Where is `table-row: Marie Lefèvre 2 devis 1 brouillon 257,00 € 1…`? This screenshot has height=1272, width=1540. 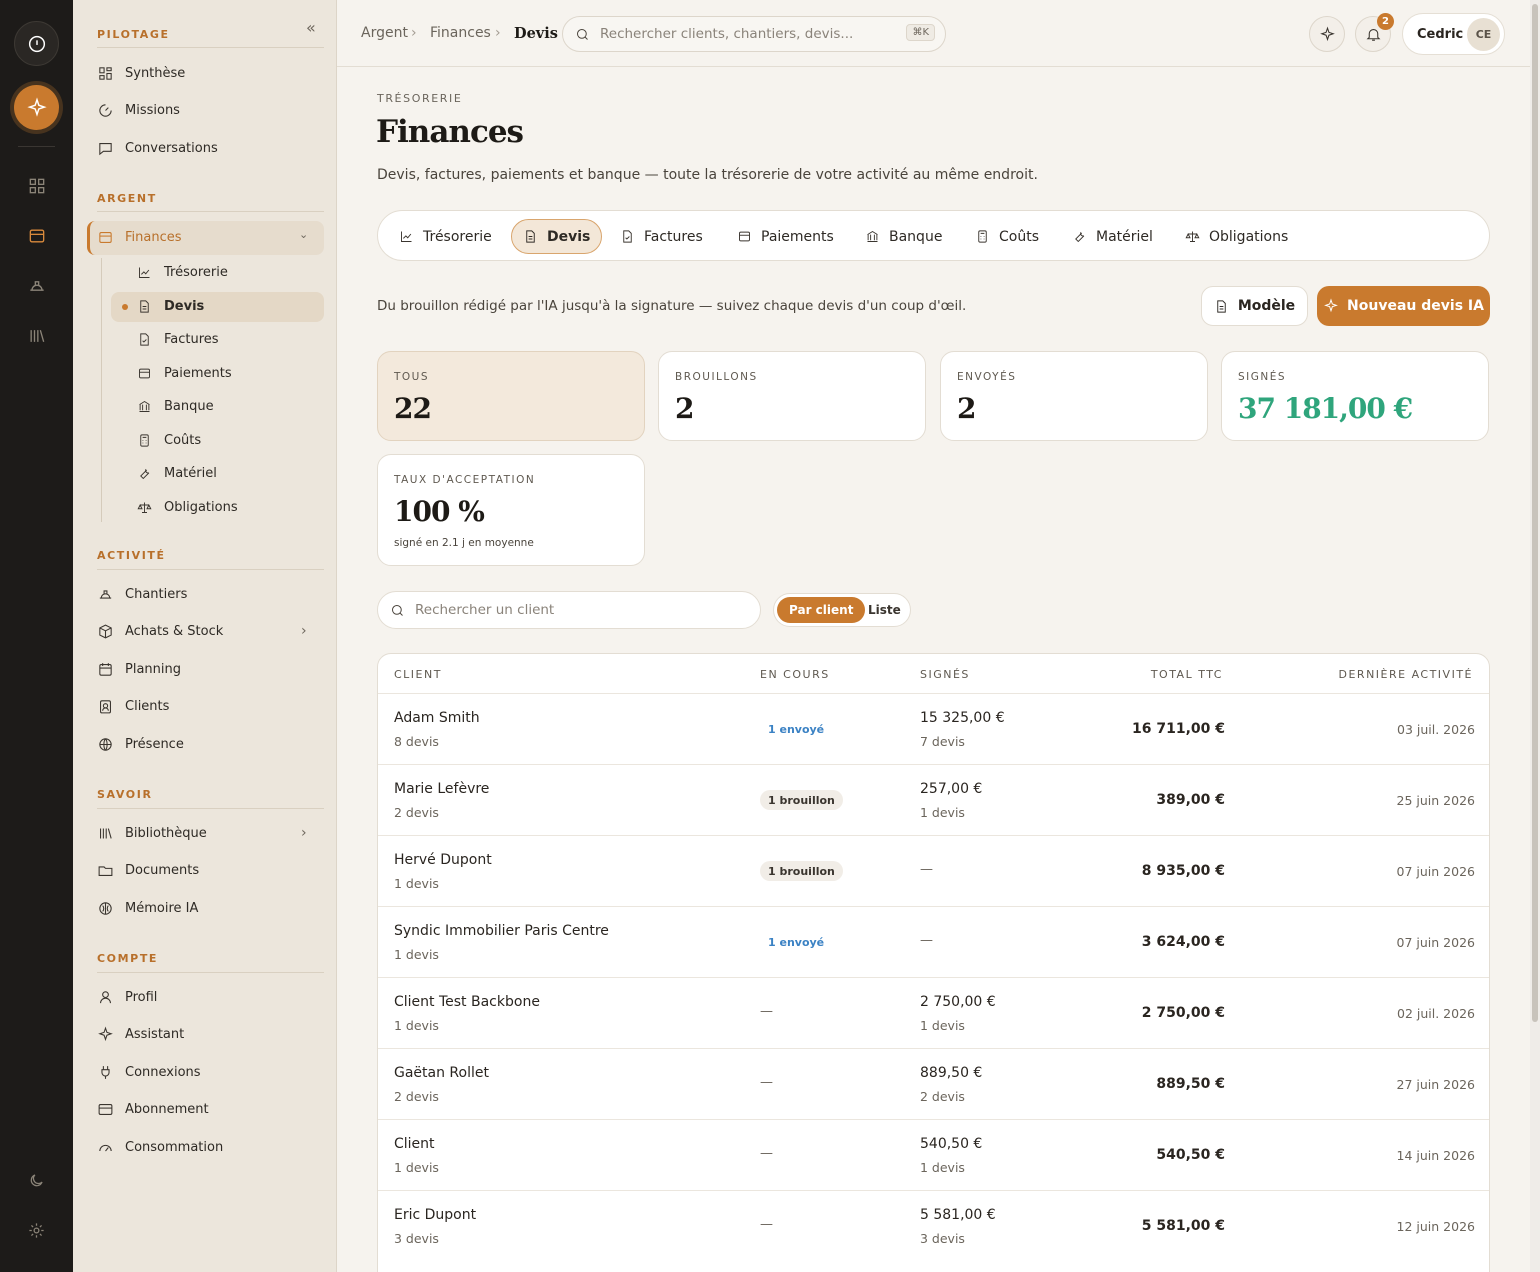 table-row: Marie Lefèvre 2 devis 1 brouillon 257,00 € 1… is located at coordinates (933, 799).